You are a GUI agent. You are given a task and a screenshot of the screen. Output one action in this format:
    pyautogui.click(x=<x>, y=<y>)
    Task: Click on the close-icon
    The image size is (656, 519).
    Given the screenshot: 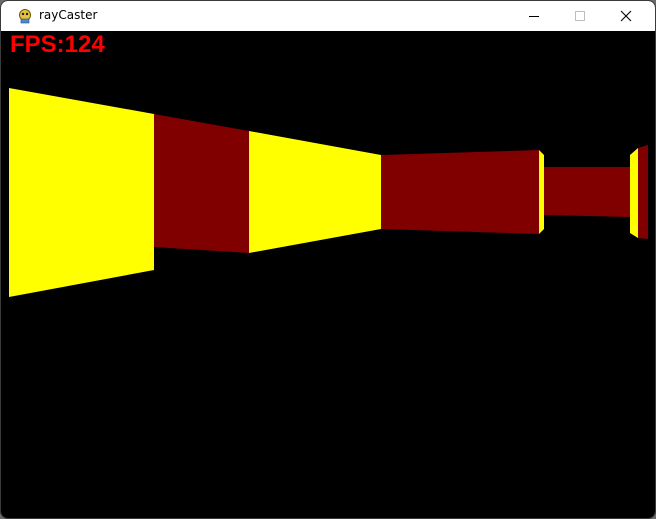 What is the action you would take?
    pyautogui.click(x=626, y=16)
    